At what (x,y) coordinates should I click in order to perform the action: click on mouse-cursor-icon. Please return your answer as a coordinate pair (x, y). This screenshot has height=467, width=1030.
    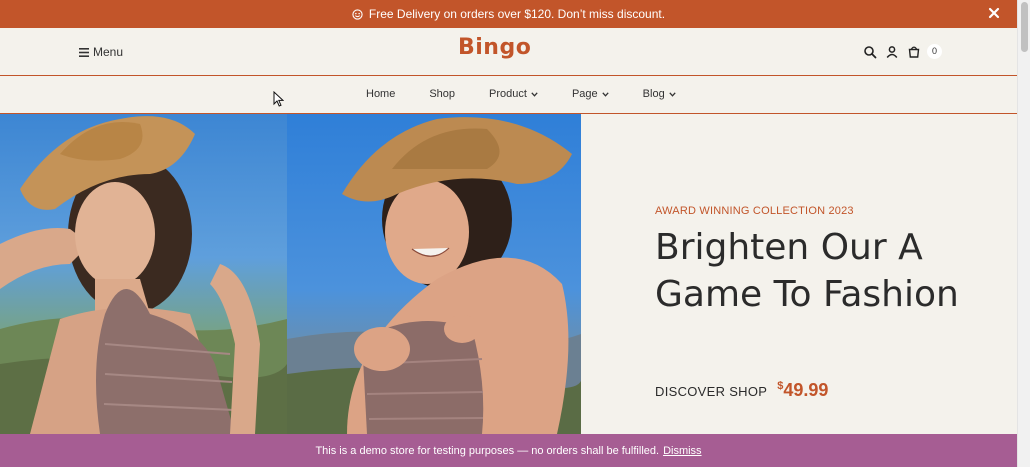
    Looking at the image, I should click on (278, 99).